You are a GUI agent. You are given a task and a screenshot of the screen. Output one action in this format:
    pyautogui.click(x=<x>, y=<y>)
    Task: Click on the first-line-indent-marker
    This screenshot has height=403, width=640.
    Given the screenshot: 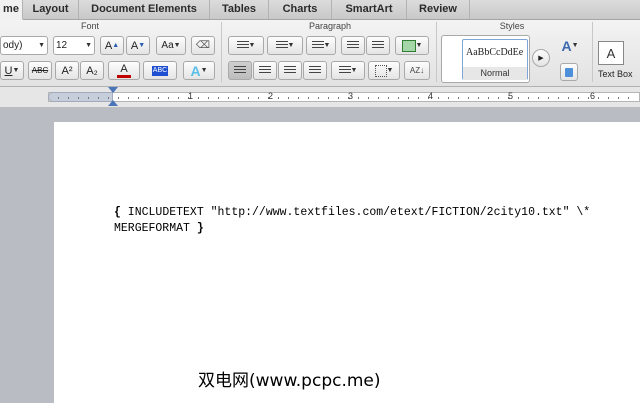 What is the action you would take?
    pyautogui.click(x=113, y=90)
    